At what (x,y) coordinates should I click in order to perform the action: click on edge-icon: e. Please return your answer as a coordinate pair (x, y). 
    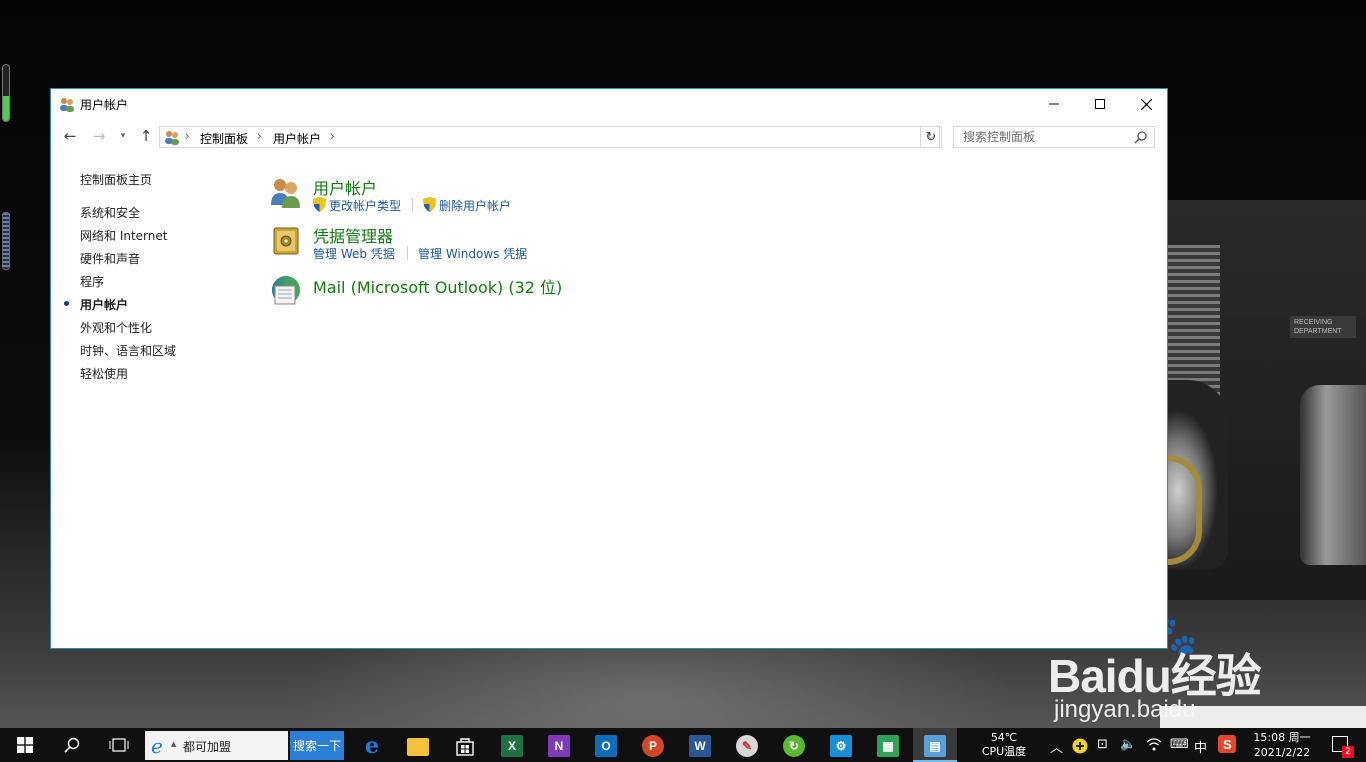
    Looking at the image, I should click on (372, 746).